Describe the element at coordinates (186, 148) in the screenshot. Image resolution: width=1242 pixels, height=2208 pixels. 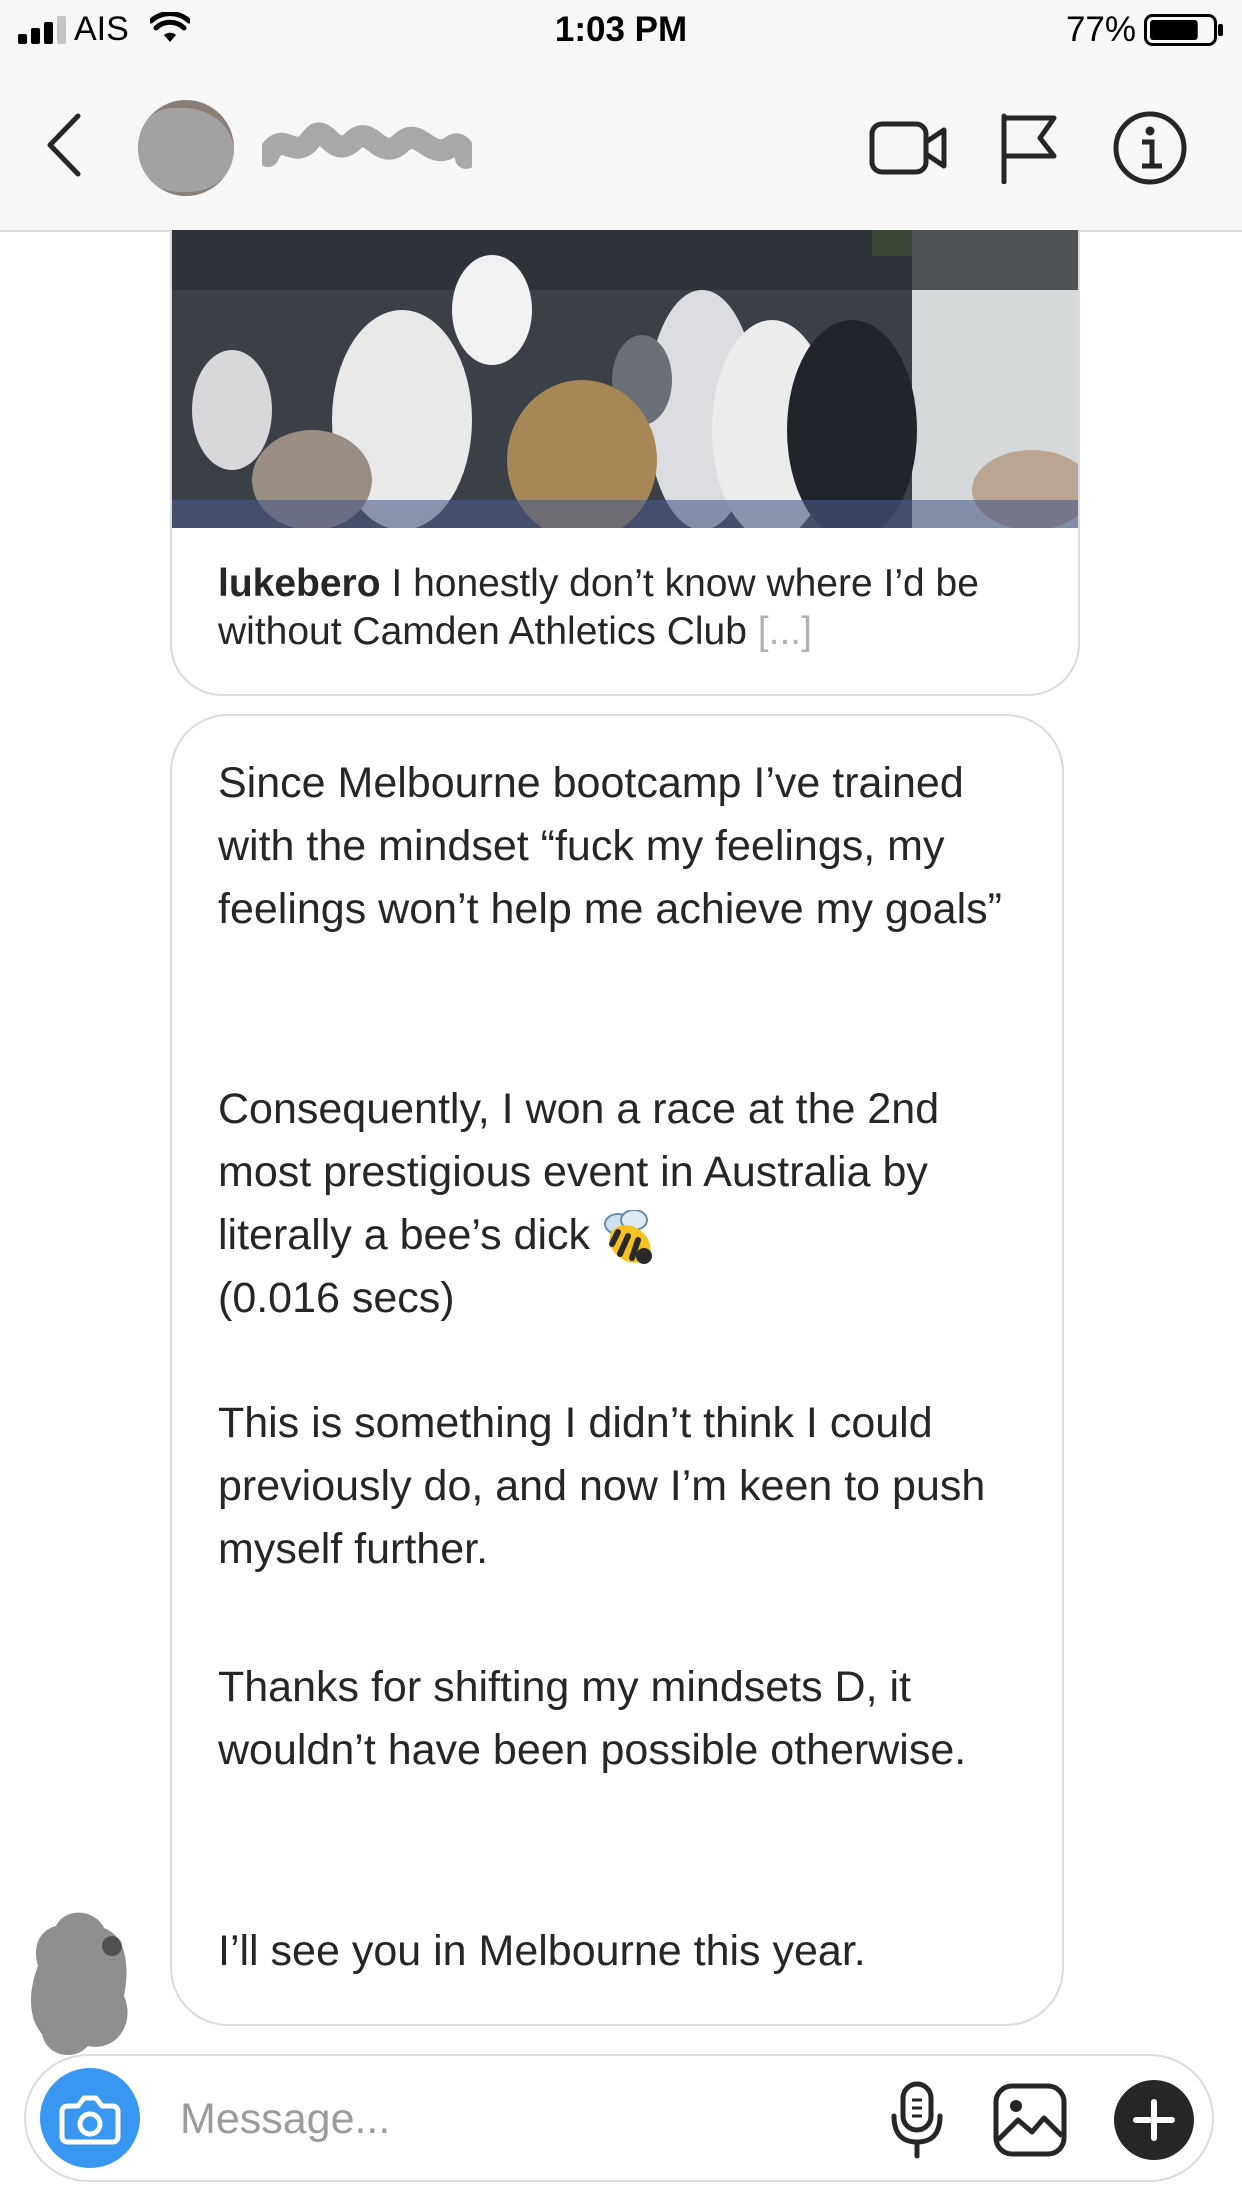
I see `avatar` at that location.